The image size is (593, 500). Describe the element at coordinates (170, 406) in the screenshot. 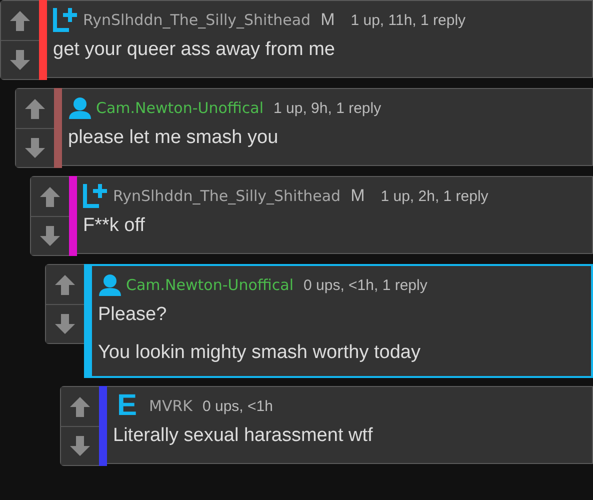

I see `username: MVRK` at that location.